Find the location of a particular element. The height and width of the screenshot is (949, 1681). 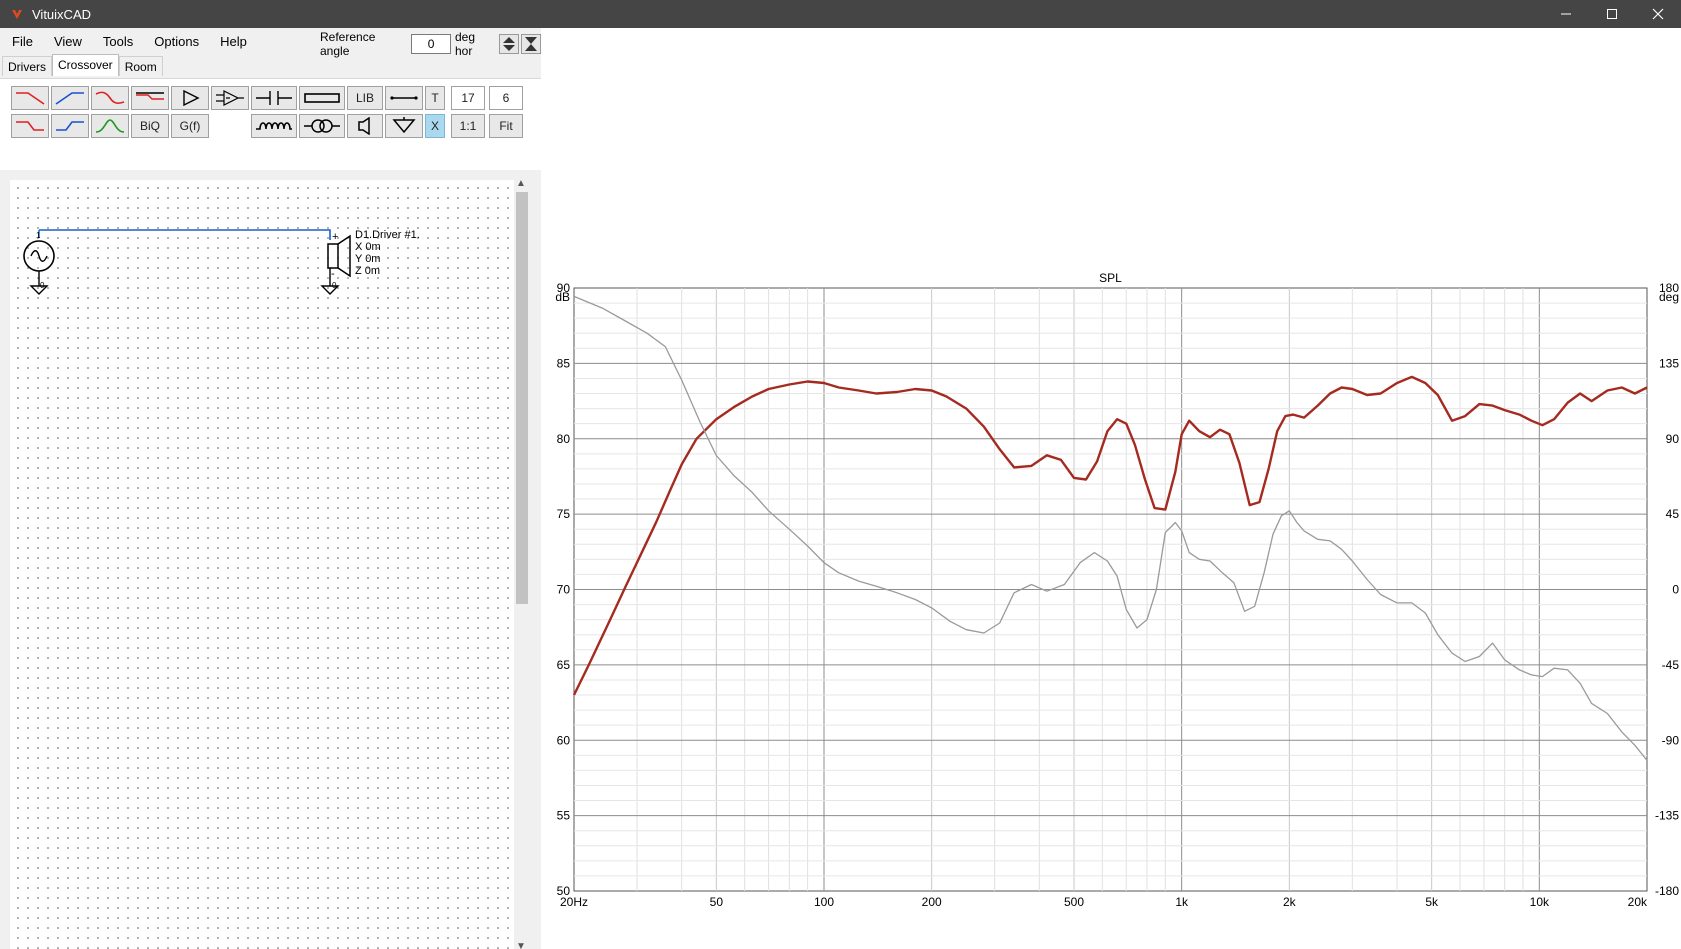

reference-angle-input: 0 is located at coordinates (431, 44).